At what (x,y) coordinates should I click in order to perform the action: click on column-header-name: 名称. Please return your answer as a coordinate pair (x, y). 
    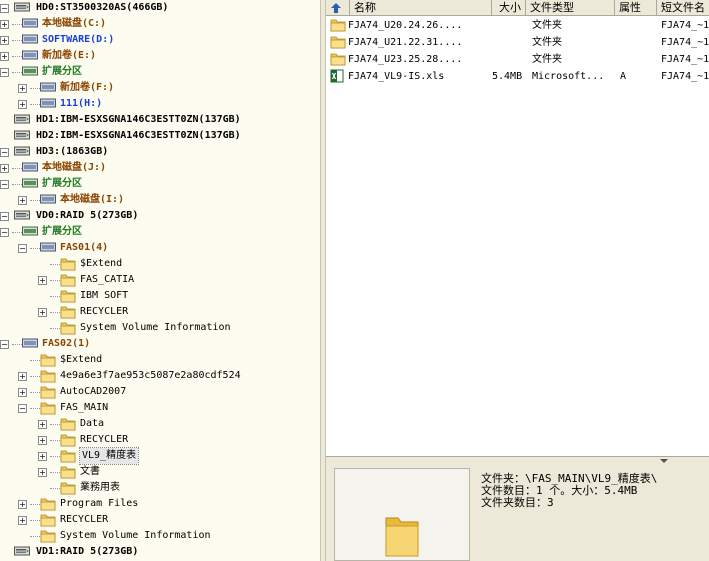
    Looking at the image, I should click on (421, 8).